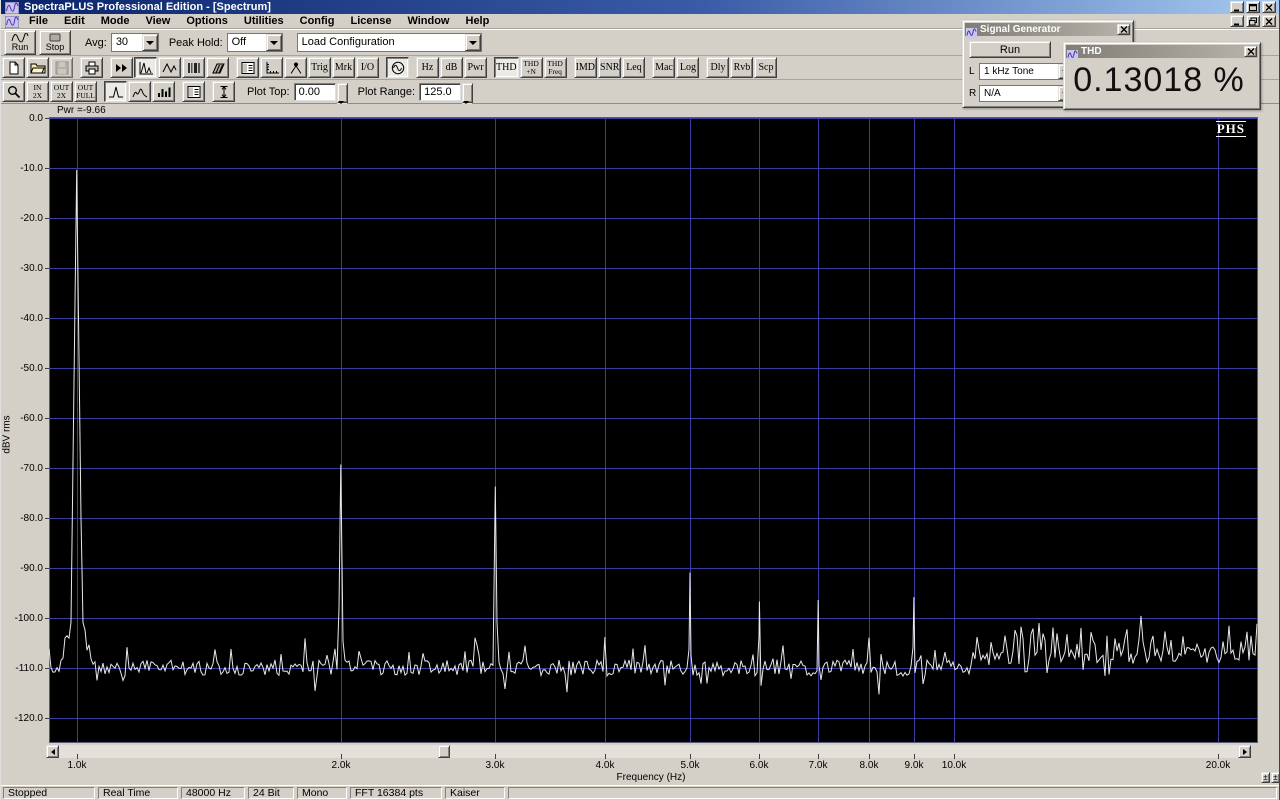  I want to click on plot-range-value: 125.0, so click(440, 91).